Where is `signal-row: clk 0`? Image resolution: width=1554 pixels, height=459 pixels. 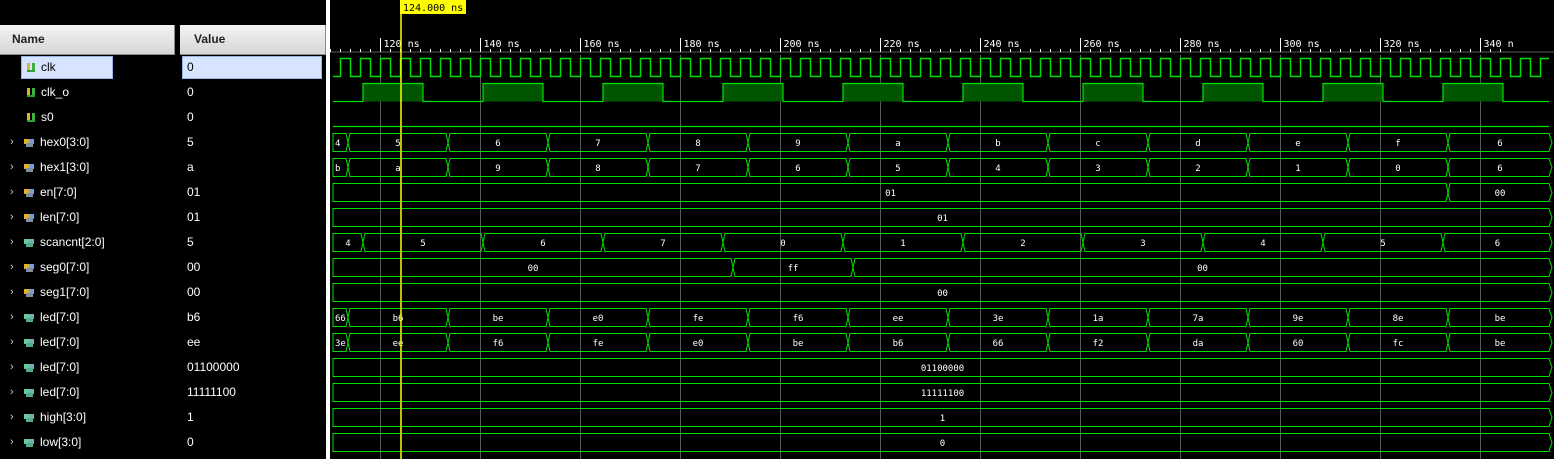
signal-row: clk 0 is located at coordinates (163, 67).